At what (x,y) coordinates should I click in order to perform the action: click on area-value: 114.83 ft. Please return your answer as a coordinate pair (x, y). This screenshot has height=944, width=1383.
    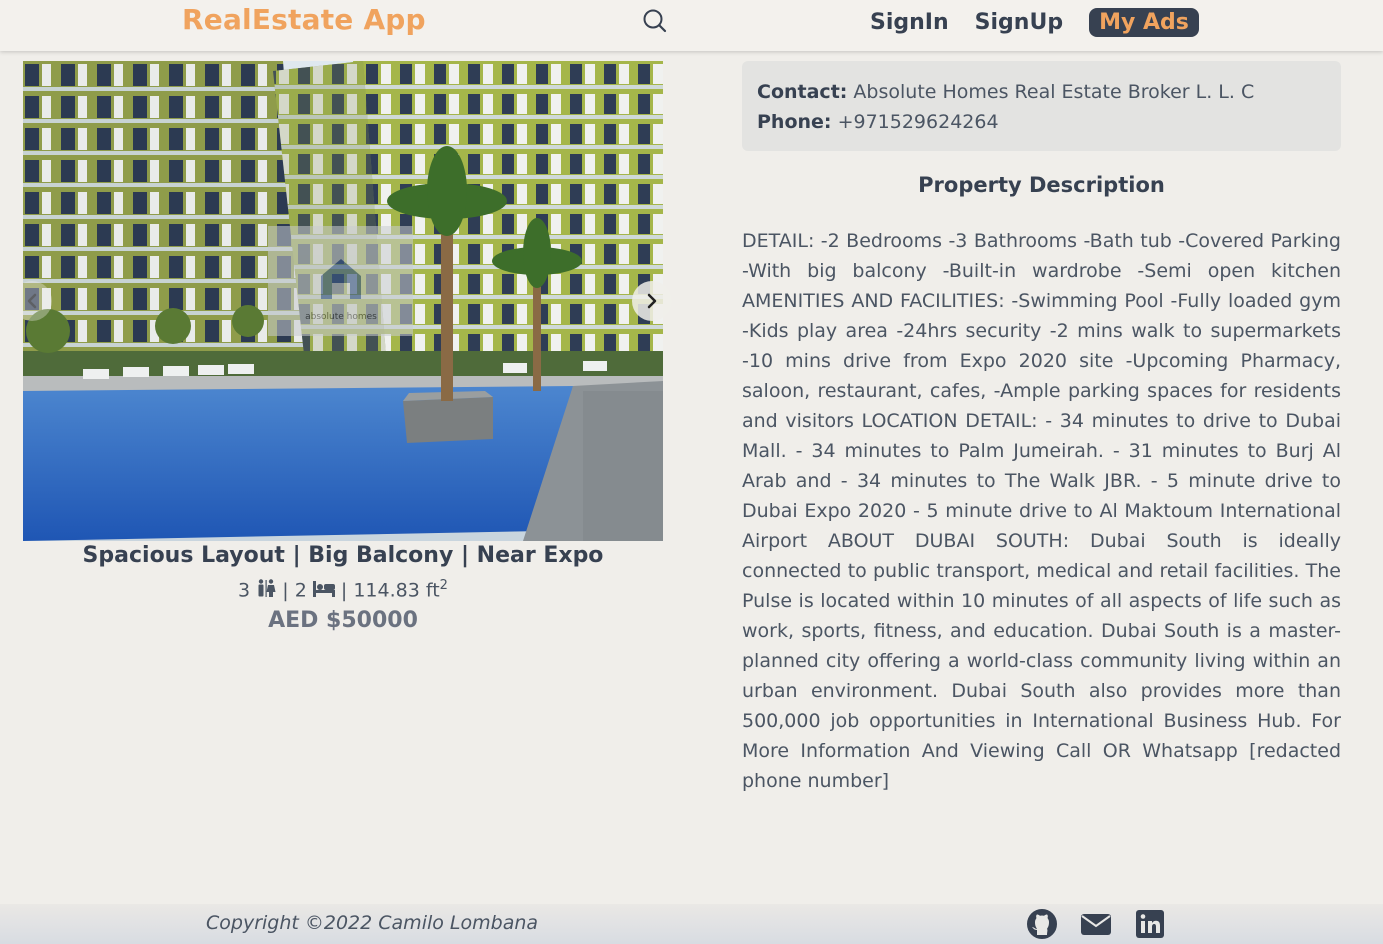
    Looking at the image, I should click on (396, 590).